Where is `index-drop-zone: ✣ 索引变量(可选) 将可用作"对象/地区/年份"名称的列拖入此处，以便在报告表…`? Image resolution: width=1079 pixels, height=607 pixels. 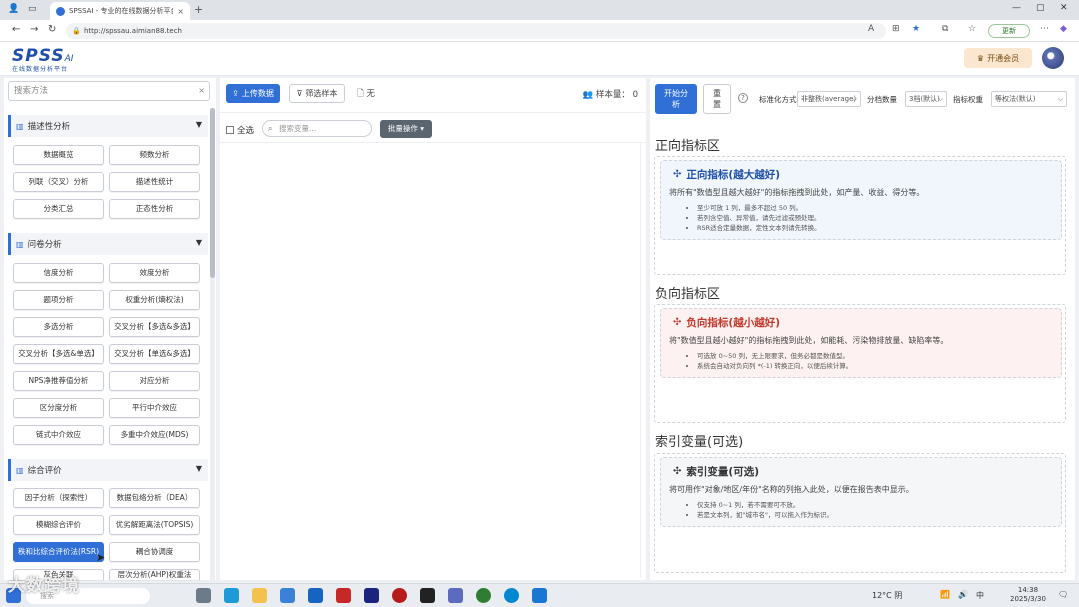 index-drop-zone: ✣ 索引变量(可选) 将可用作"对象/地区/年份"名称的列拖入此处，以便在报告表… is located at coordinates (860, 513).